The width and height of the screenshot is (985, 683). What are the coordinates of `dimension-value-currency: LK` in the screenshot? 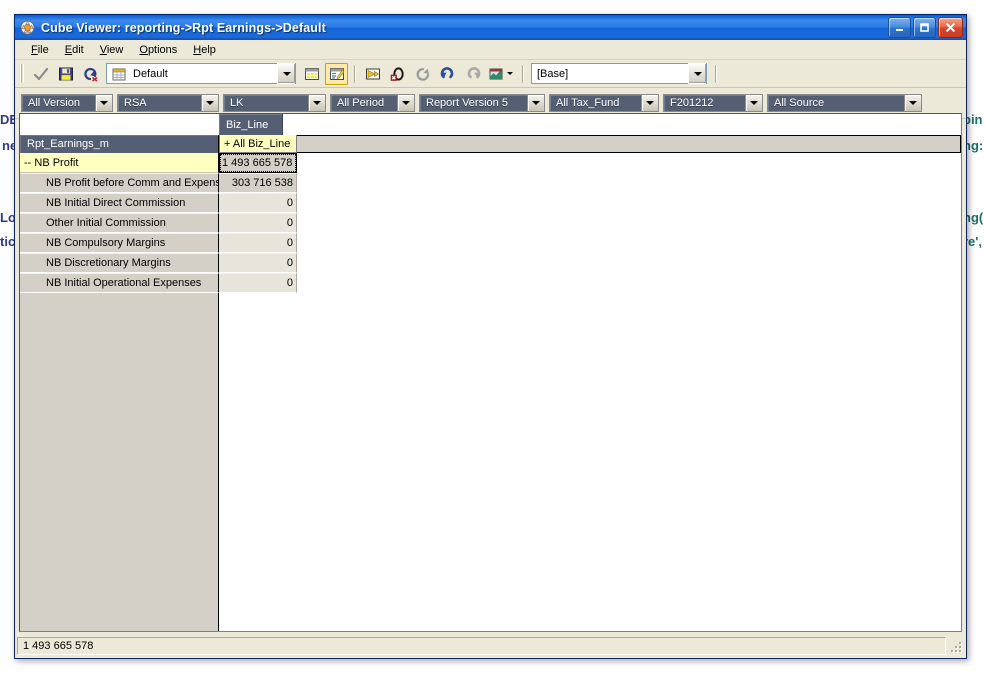 It's located at (237, 102).